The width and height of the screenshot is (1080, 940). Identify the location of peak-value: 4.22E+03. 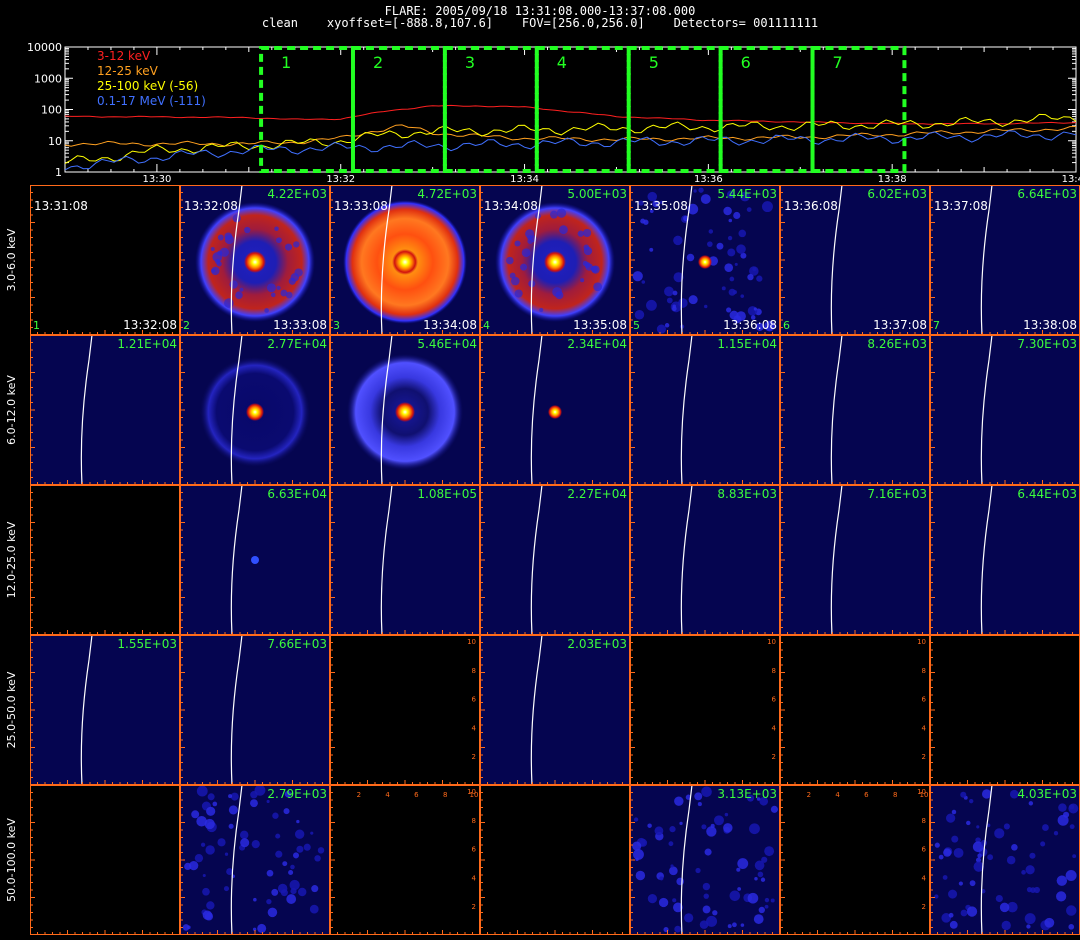
(297, 194).